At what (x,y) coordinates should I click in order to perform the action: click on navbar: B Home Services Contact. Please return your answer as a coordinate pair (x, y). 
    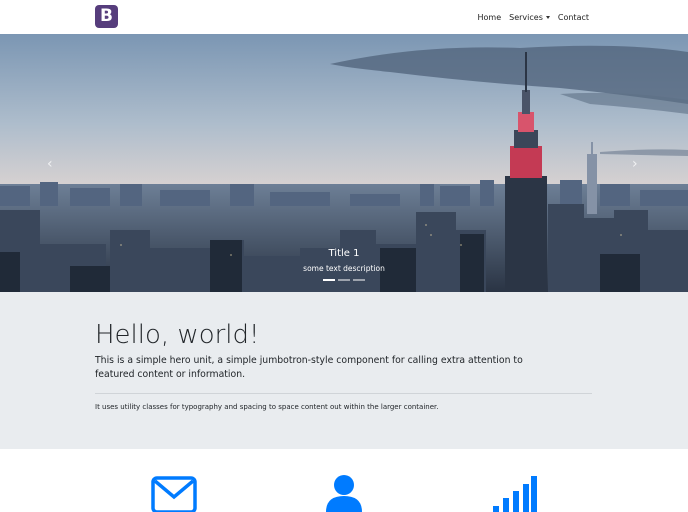
    Looking at the image, I should click on (344, 17).